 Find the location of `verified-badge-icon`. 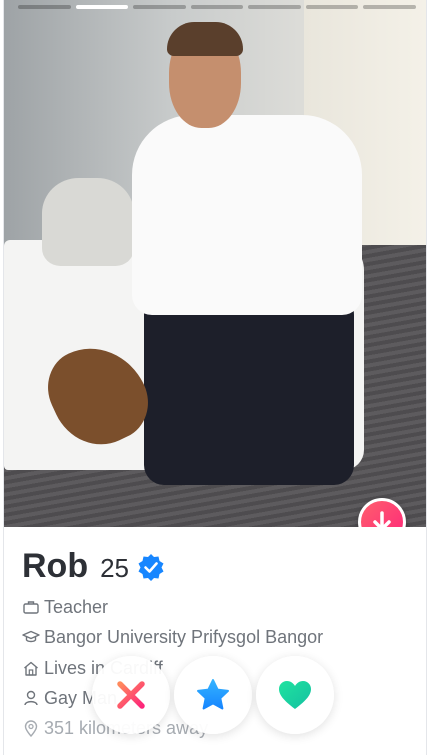

verified-badge-icon is located at coordinates (151, 569).